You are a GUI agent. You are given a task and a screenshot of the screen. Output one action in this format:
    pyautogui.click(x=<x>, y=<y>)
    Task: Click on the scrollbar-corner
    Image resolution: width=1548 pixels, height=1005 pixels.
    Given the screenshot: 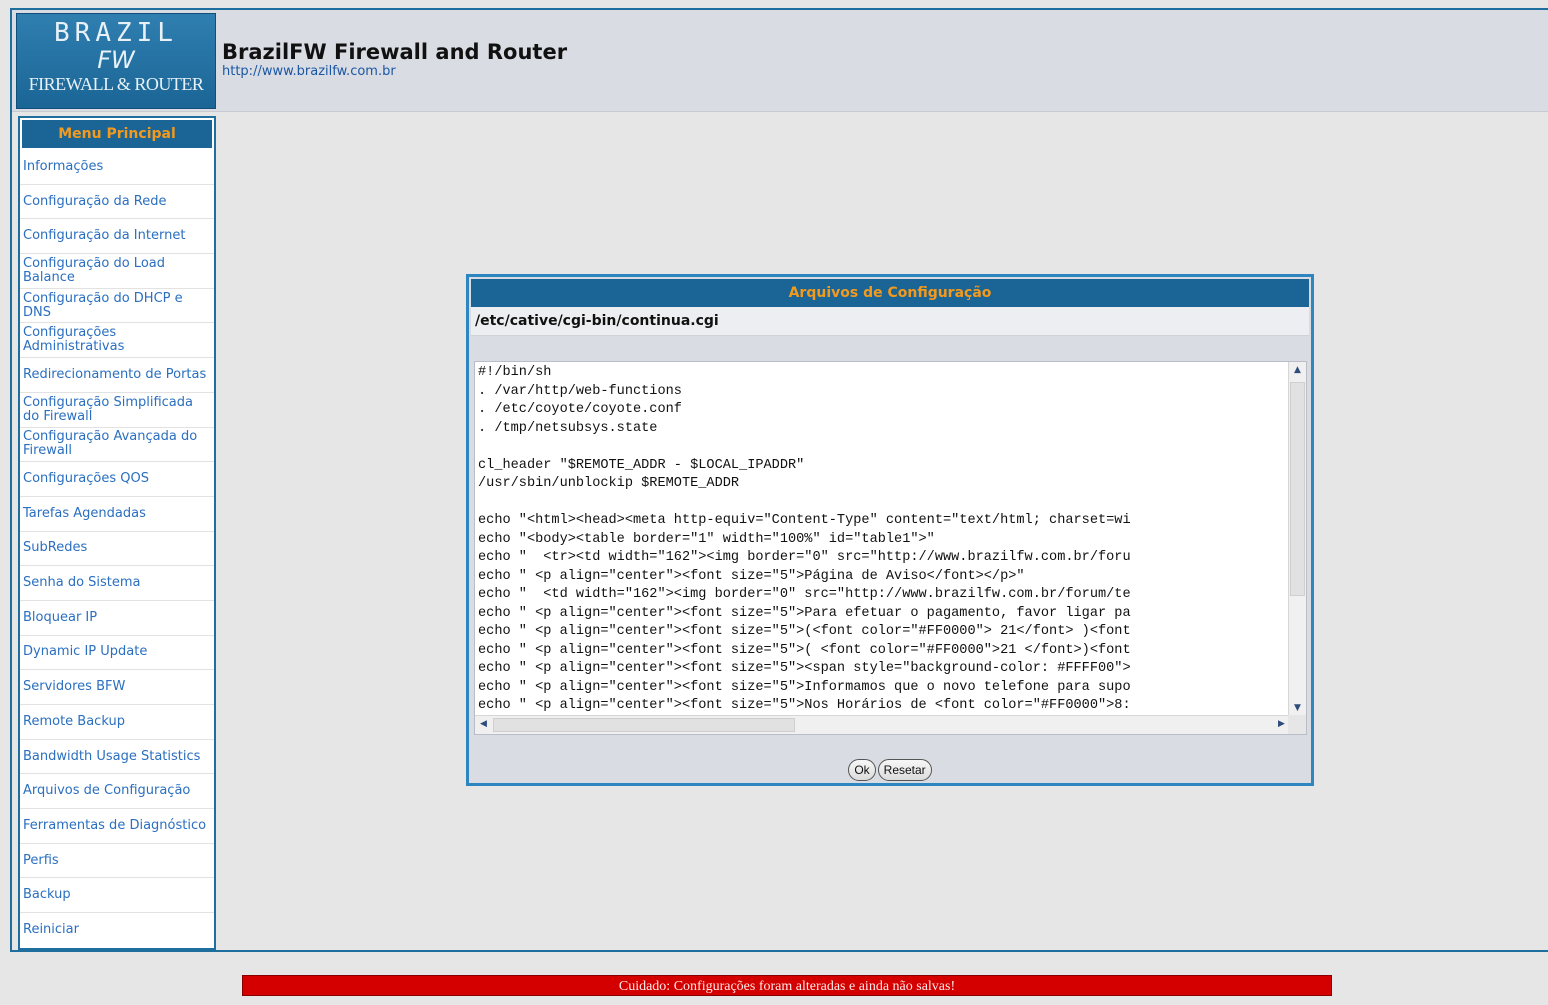 What is the action you would take?
    pyautogui.click(x=1297, y=724)
    